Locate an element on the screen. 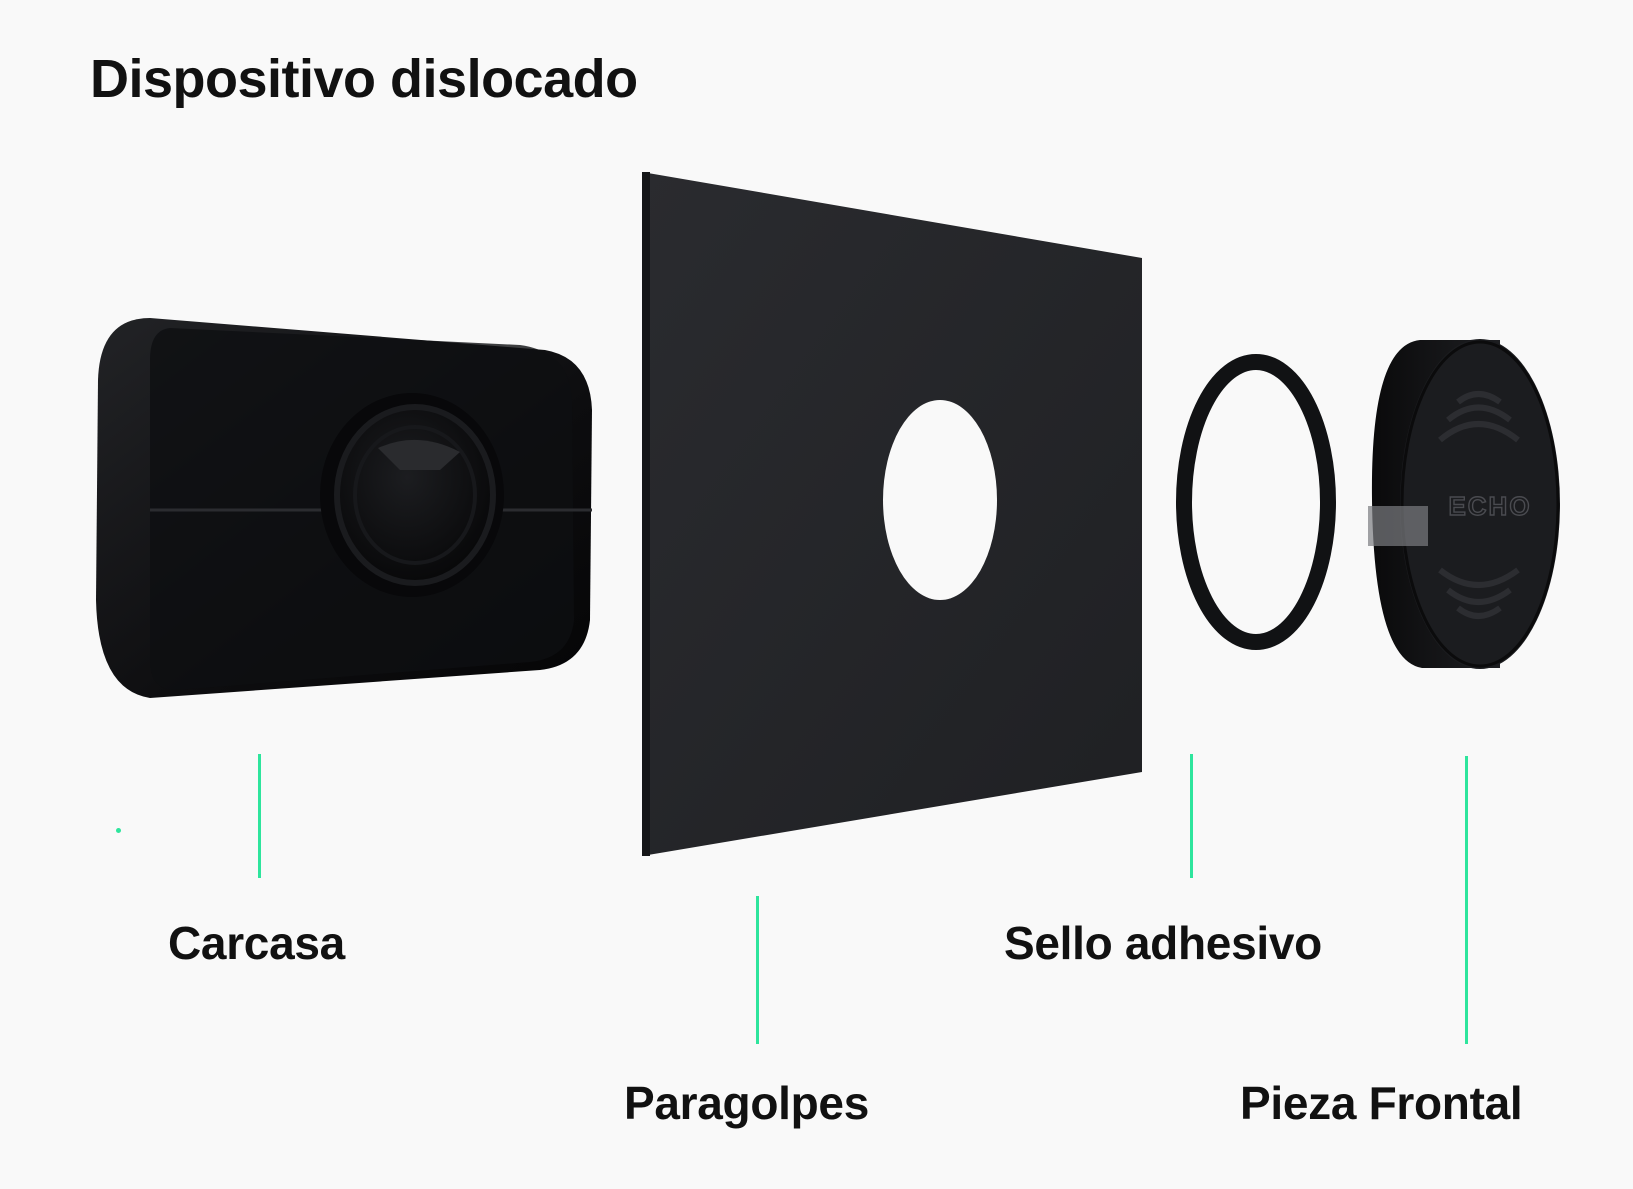 Image resolution: width=1633 pixels, height=1189 pixels. label-paragolpes: Paragolpes is located at coordinates (746, 1103).